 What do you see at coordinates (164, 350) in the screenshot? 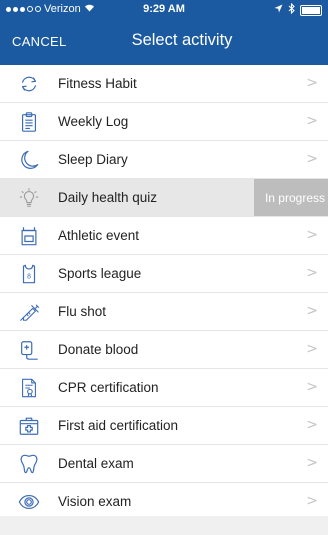
I see `activity-row-donate-blood: Donate blood >` at bounding box center [164, 350].